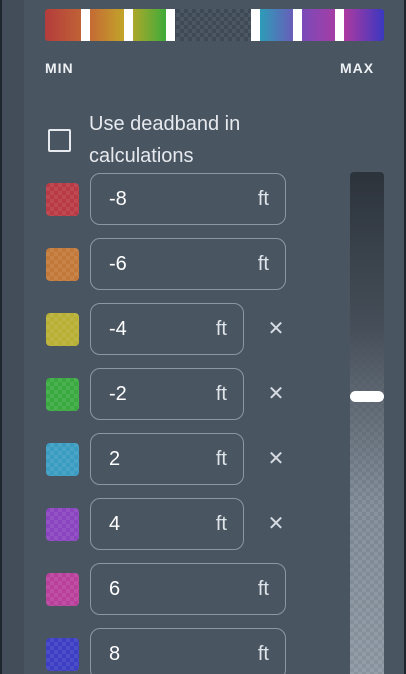 The image size is (406, 674). I want to click on threshold-row: -6 ft, so click(166, 264).